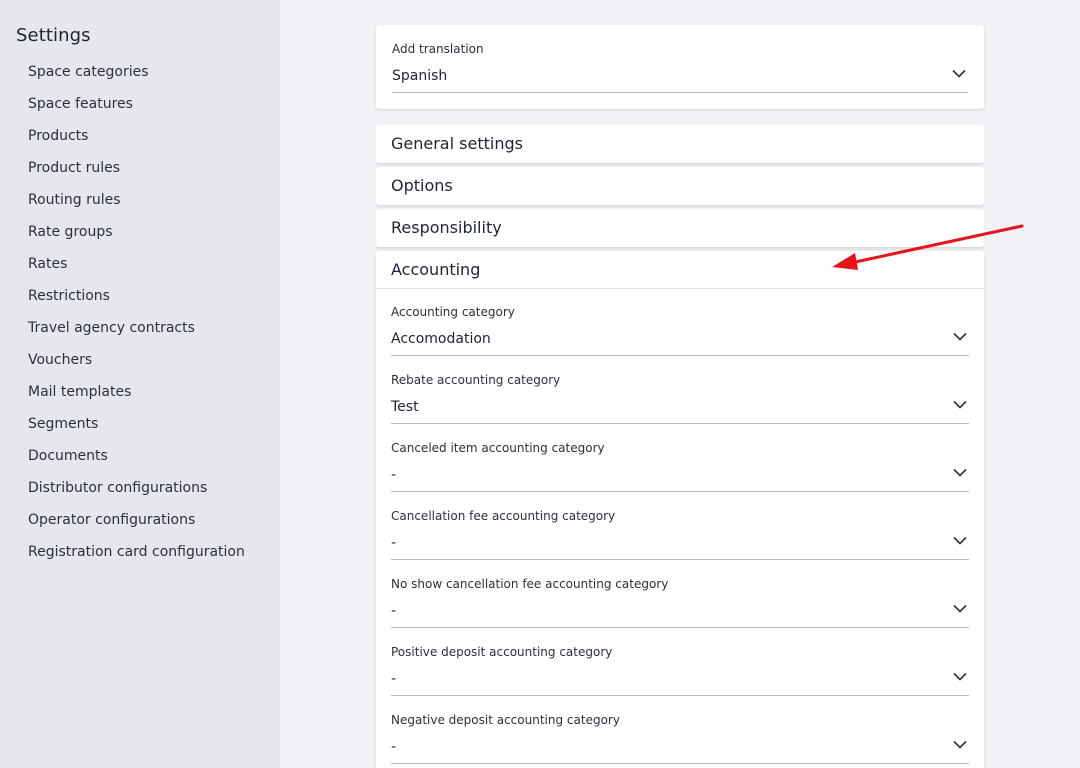 The width and height of the screenshot is (1080, 768). What do you see at coordinates (136, 366) in the screenshot?
I see `sidebar-item-vouchers: Vouchers` at bounding box center [136, 366].